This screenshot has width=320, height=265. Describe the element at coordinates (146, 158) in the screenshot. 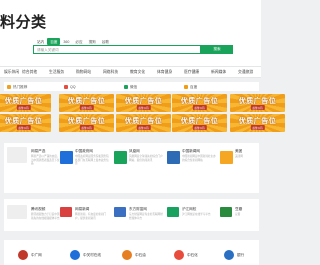

I see `site-card-desc: 凤凰网是全球领先的综合门户网站，提供新闻资讯` at that location.